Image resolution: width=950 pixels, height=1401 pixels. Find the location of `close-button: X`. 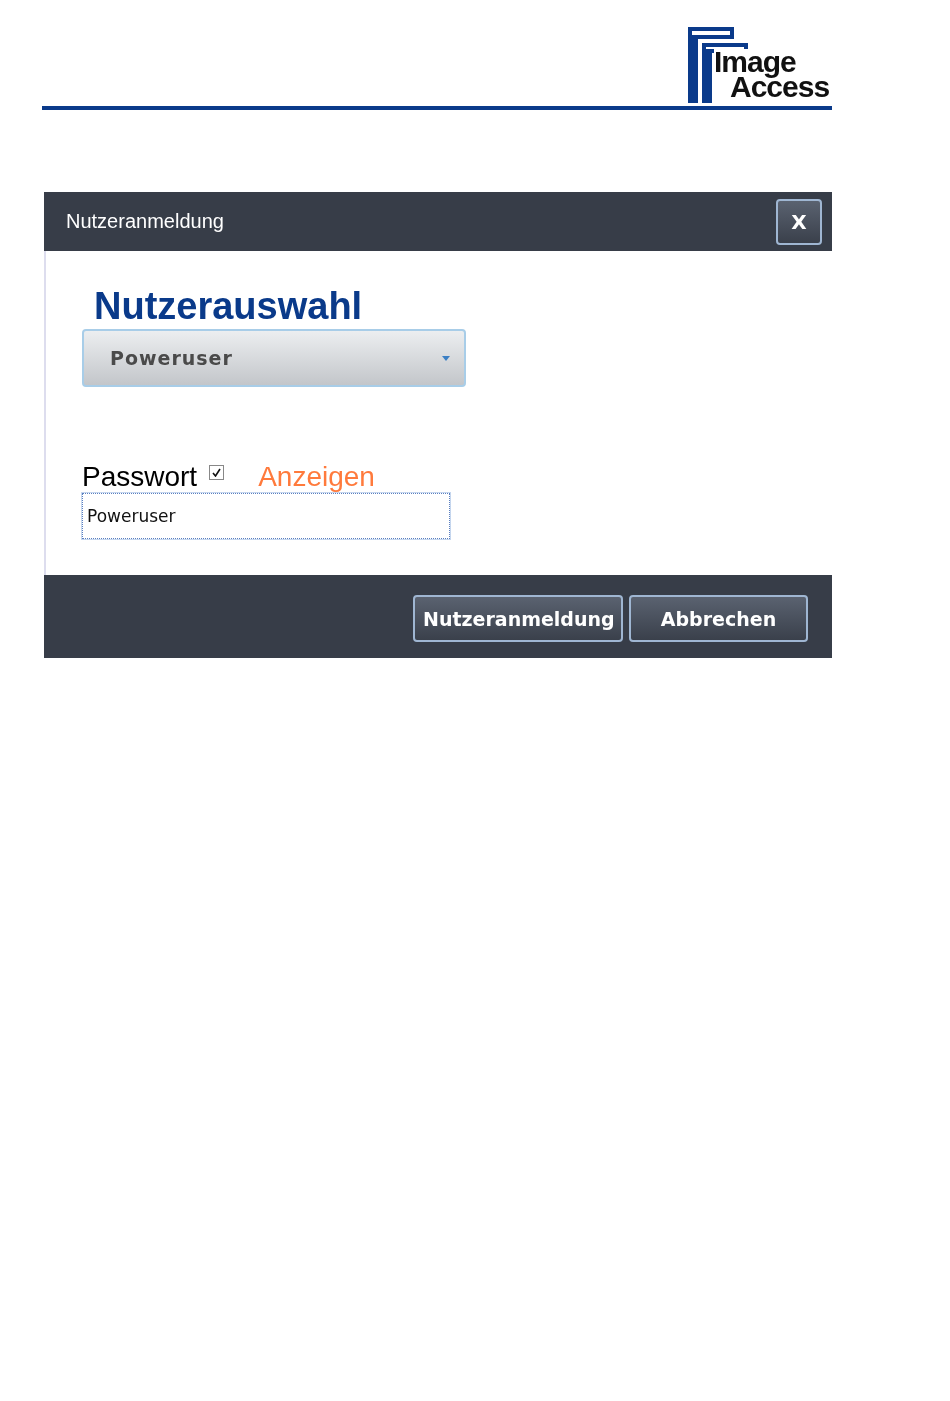

close-button: X is located at coordinates (799, 221).